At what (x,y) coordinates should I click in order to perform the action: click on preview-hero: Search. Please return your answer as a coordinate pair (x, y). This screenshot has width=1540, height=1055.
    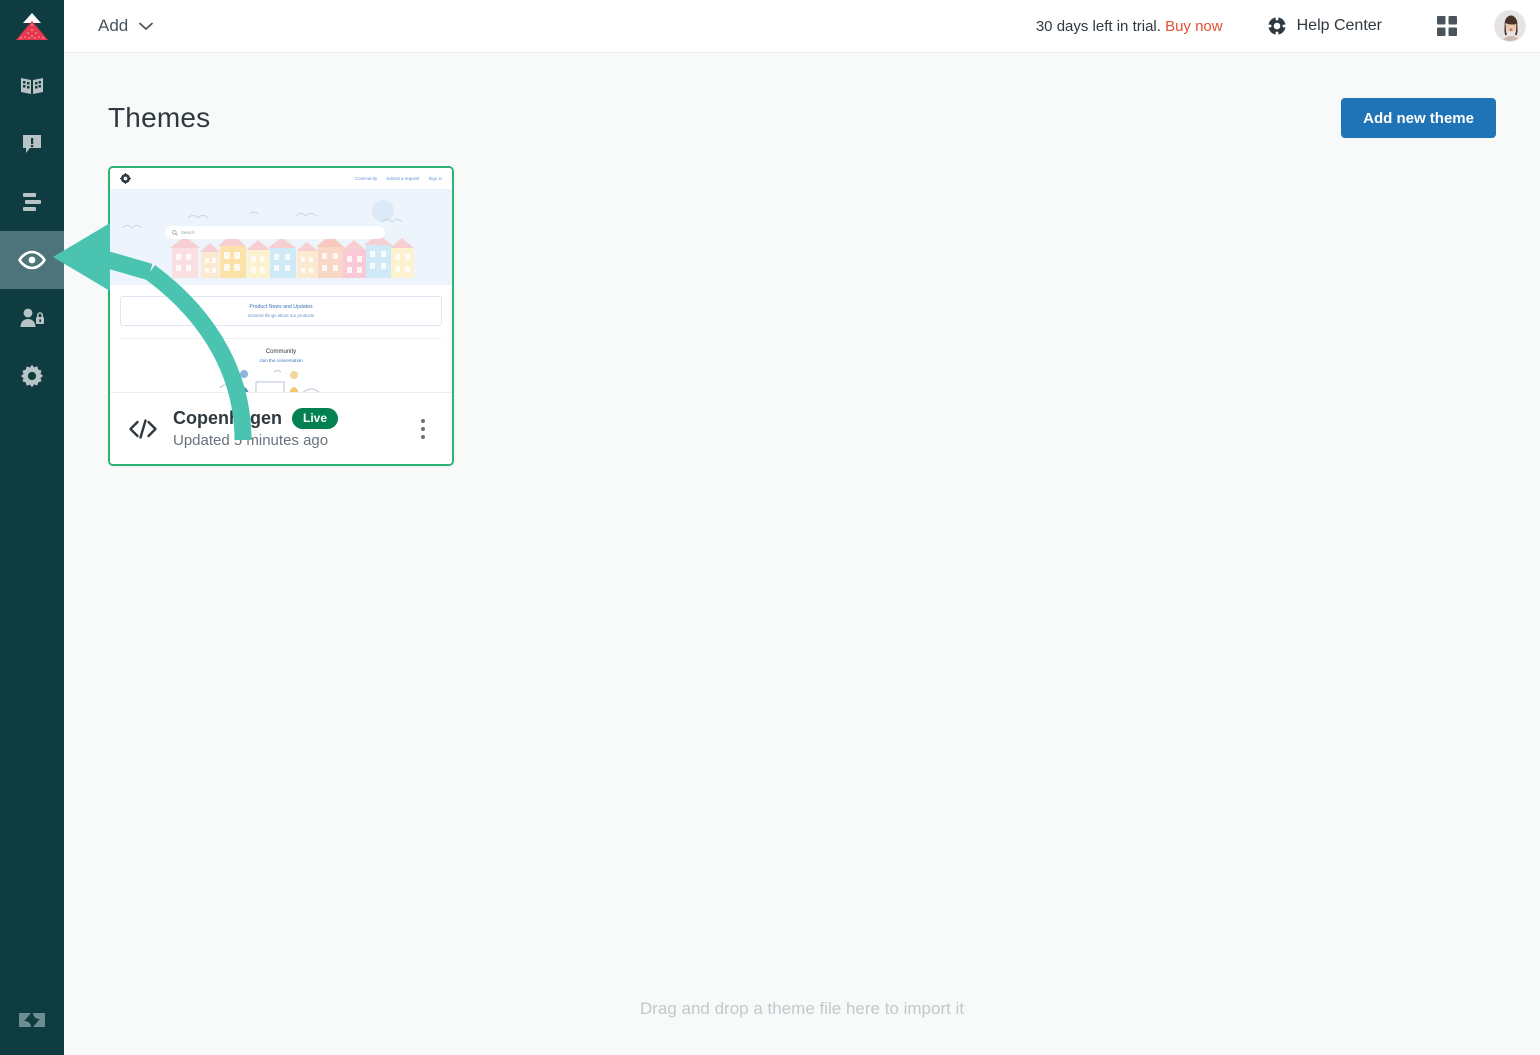
    Looking at the image, I should click on (281, 237).